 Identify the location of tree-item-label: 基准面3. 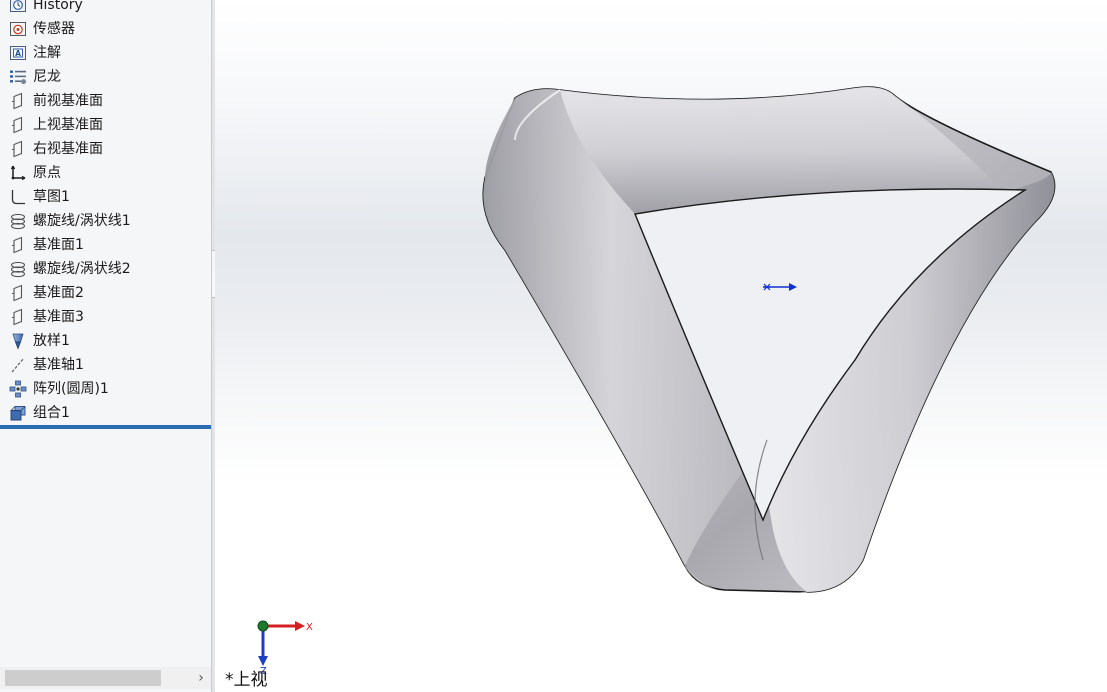
(58, 317).